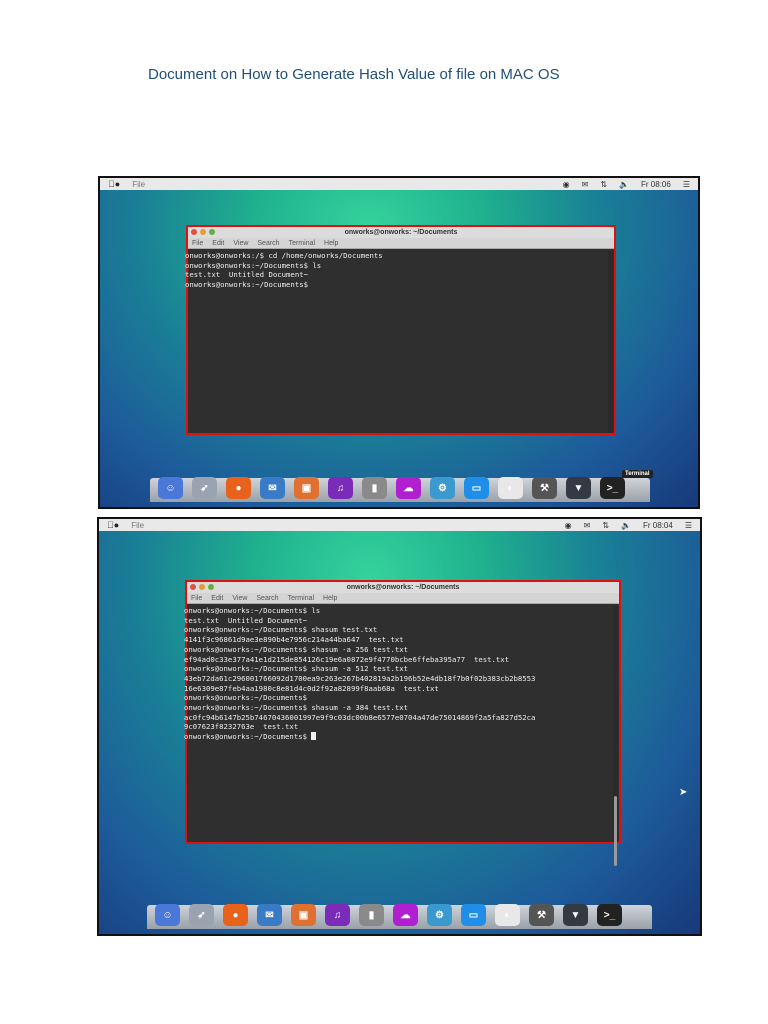  I want to click on text-cursor, so click(314, 736).